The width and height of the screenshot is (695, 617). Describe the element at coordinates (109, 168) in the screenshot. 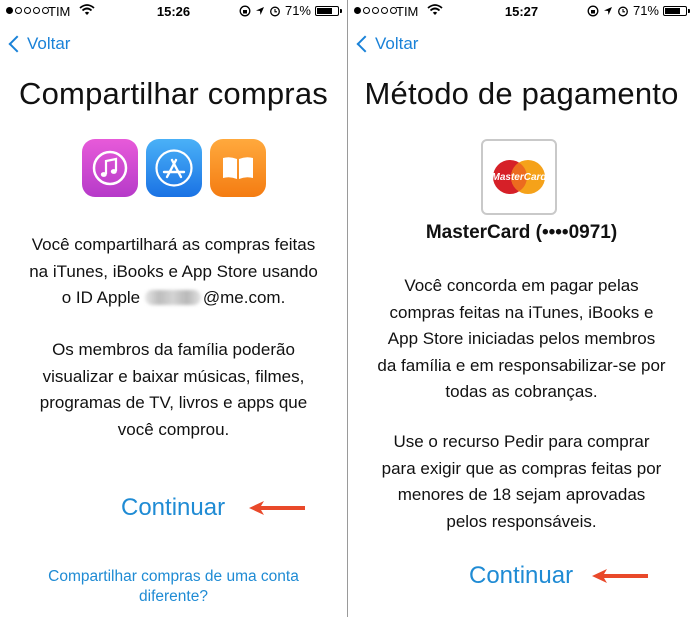

I see `itunes-icon` at that location.